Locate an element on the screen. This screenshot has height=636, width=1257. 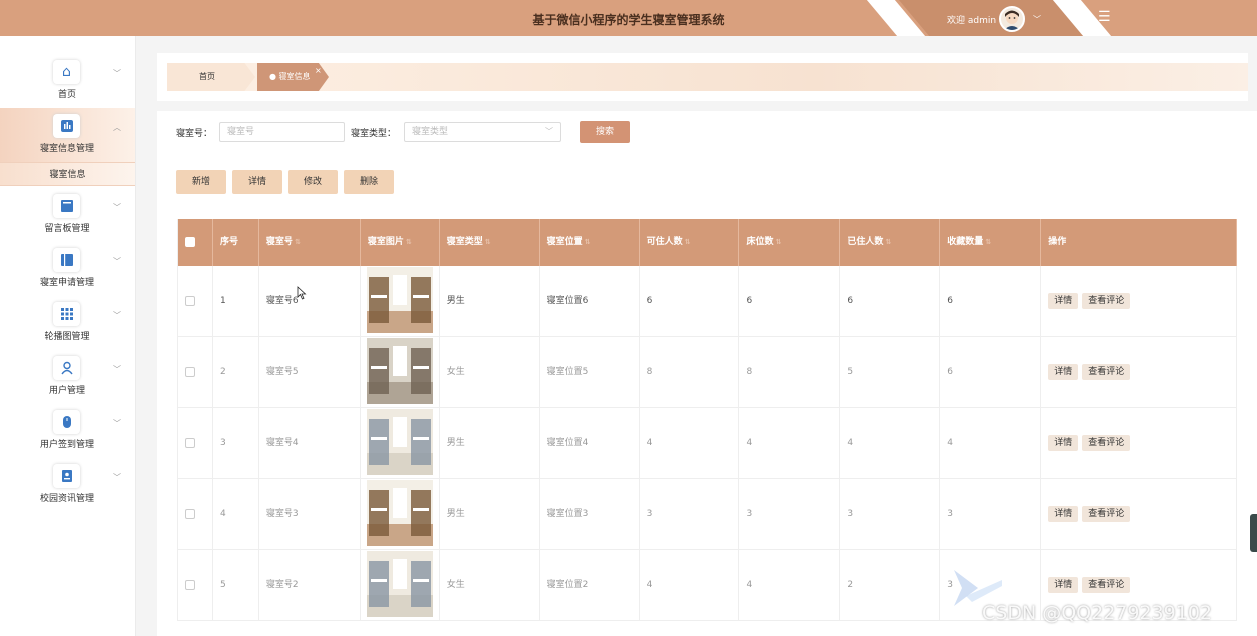
cell-index: 2 is located at coordinates (236, 372).